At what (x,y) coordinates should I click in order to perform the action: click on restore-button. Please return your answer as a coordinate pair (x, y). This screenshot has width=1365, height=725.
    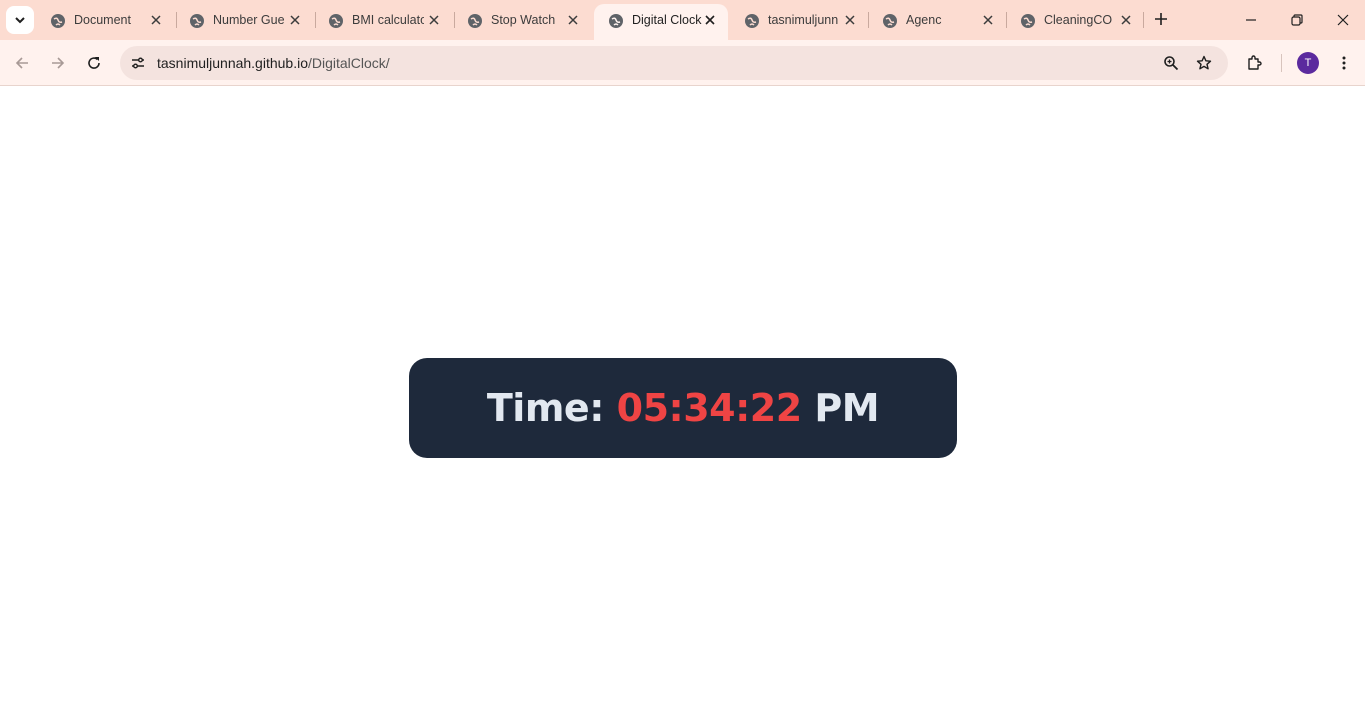
    Looking at the image, I should click on (1297, 20).